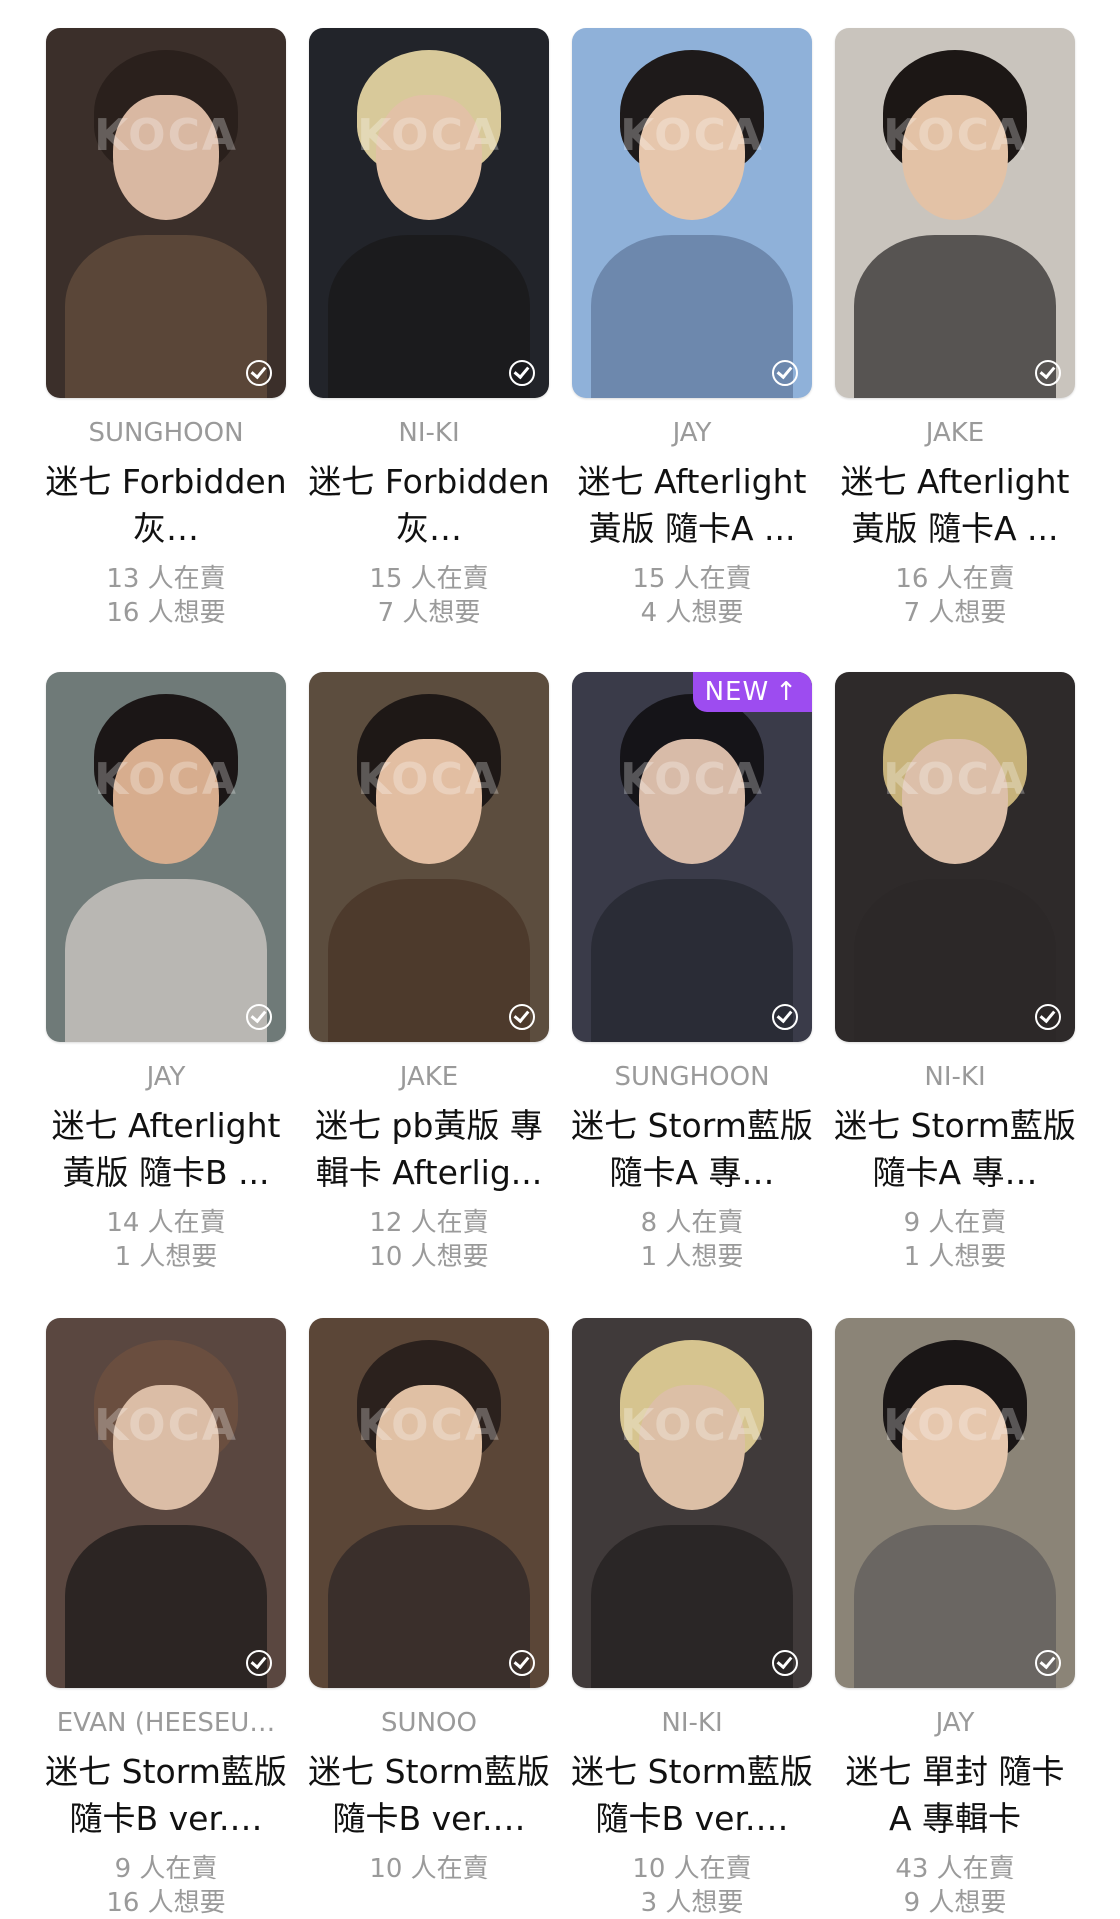 Image resolution: width=1120 pixels, height=1919 pixels. What do you see at coordinates (166, 579) in the screenshot?
I see `selling-count: 13 人在賣` at bounding box center [166, 579].